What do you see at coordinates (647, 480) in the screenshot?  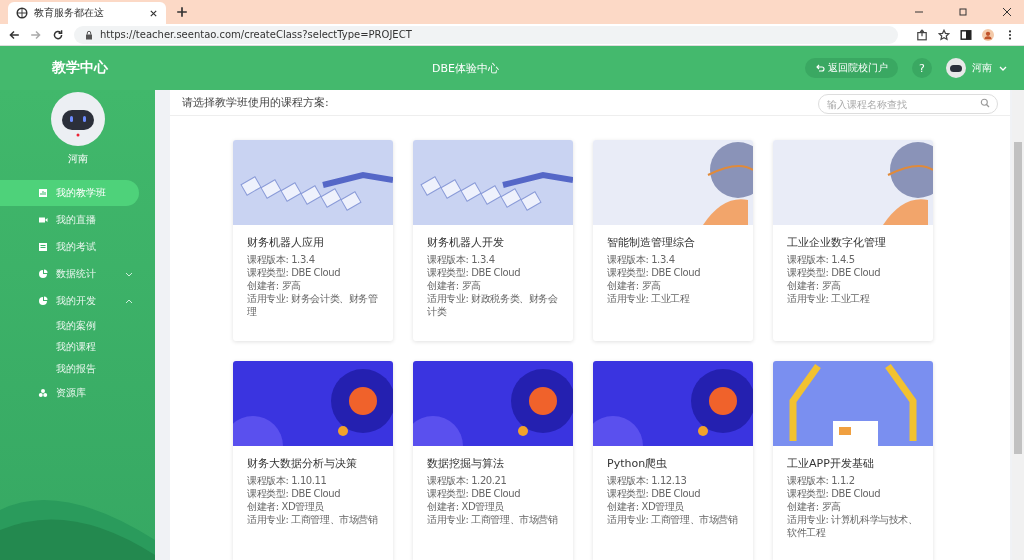 I see `course-detail: 课程版本: 1.12.13` at bounding box center [647, 480].